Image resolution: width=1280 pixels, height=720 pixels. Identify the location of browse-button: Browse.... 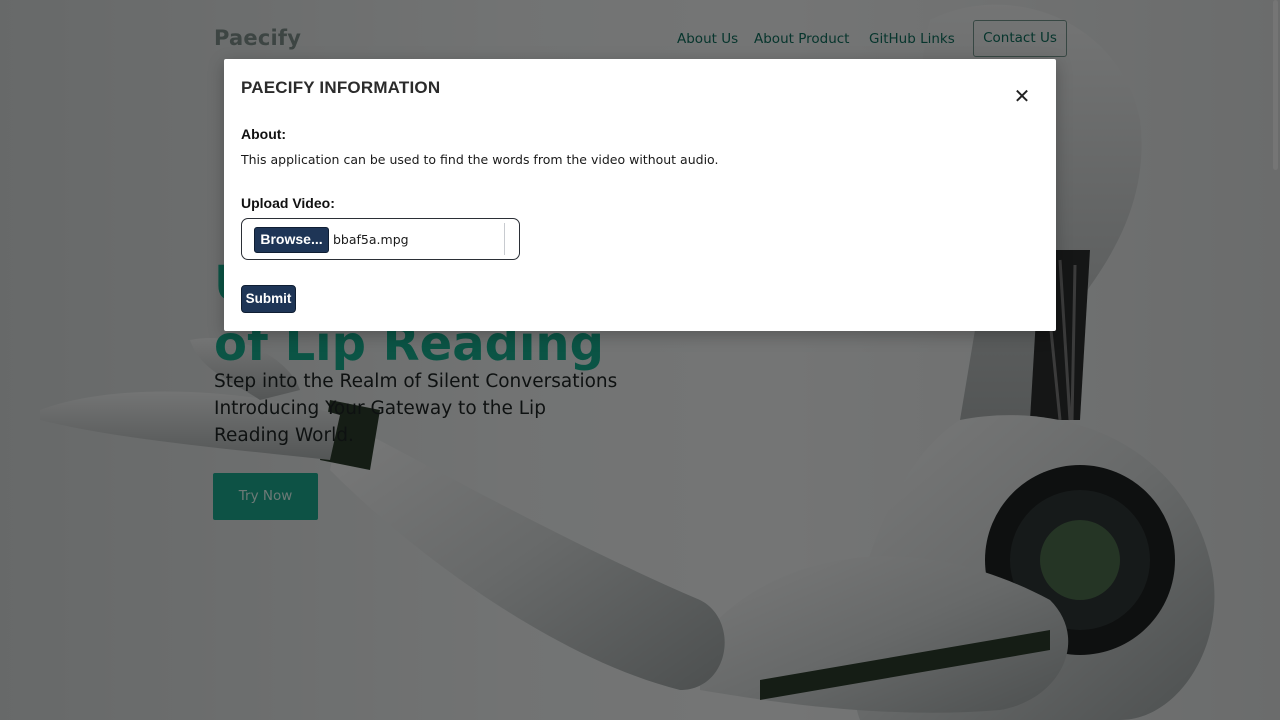
(291, 240).